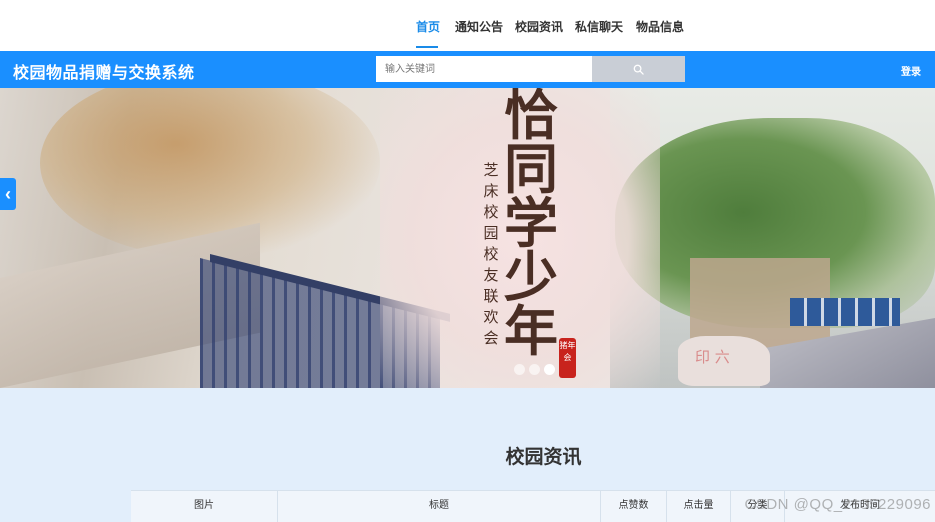  I want to click on carousel-indicators, so click(534, 369).